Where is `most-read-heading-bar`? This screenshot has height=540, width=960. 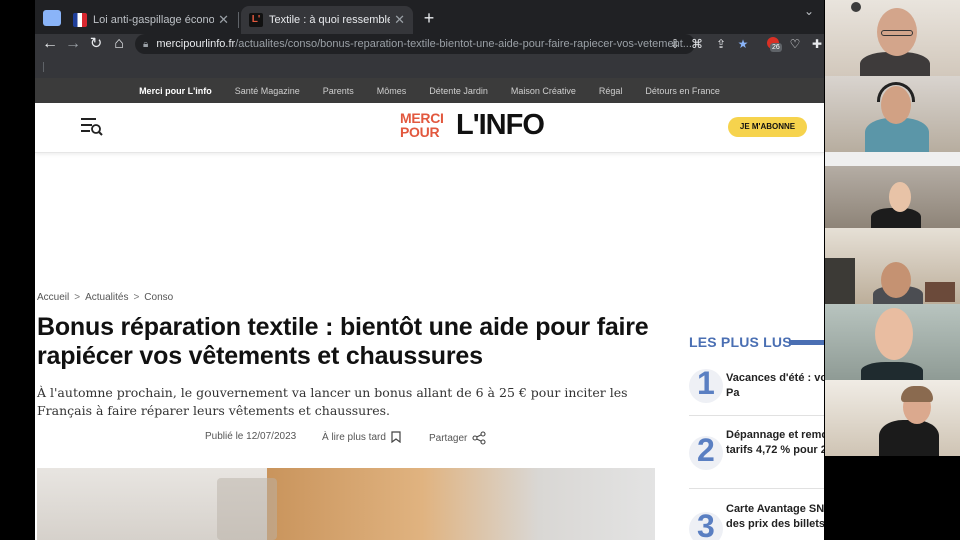
most-read-heading-bar is located at coordinates (806, 342).